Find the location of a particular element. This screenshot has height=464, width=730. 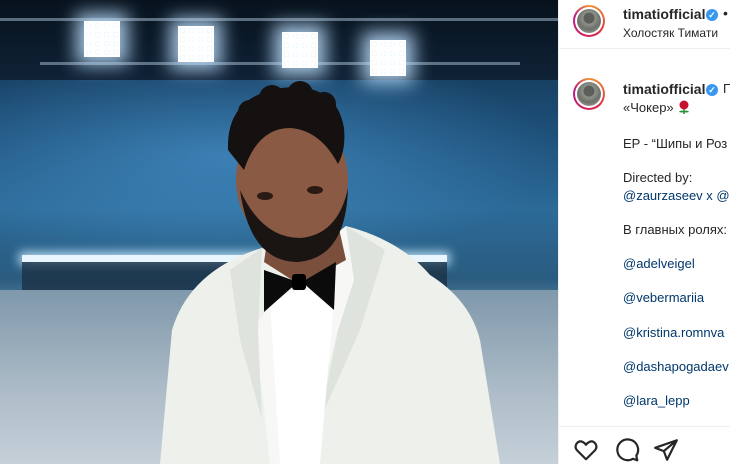

song-title-text: «Чокер» is located at coordinates (648, 107).